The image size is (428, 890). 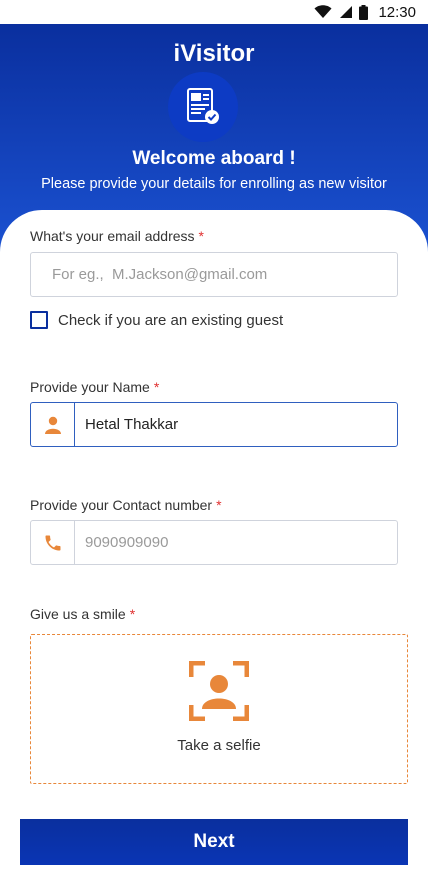 I want to click on email-field, so click(x=214, y=274).